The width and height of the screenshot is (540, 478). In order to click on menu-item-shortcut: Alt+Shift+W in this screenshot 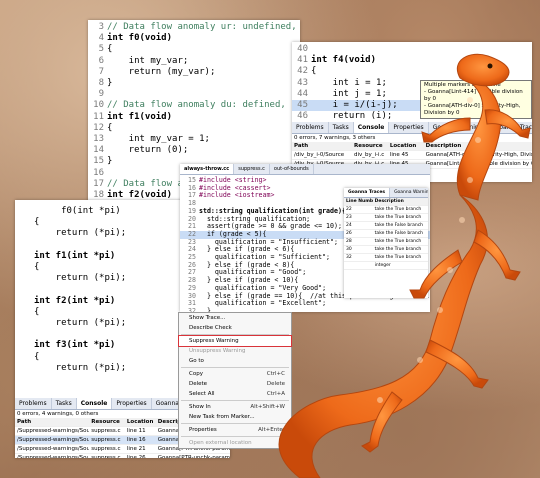, I will do `click(267, 407)`.